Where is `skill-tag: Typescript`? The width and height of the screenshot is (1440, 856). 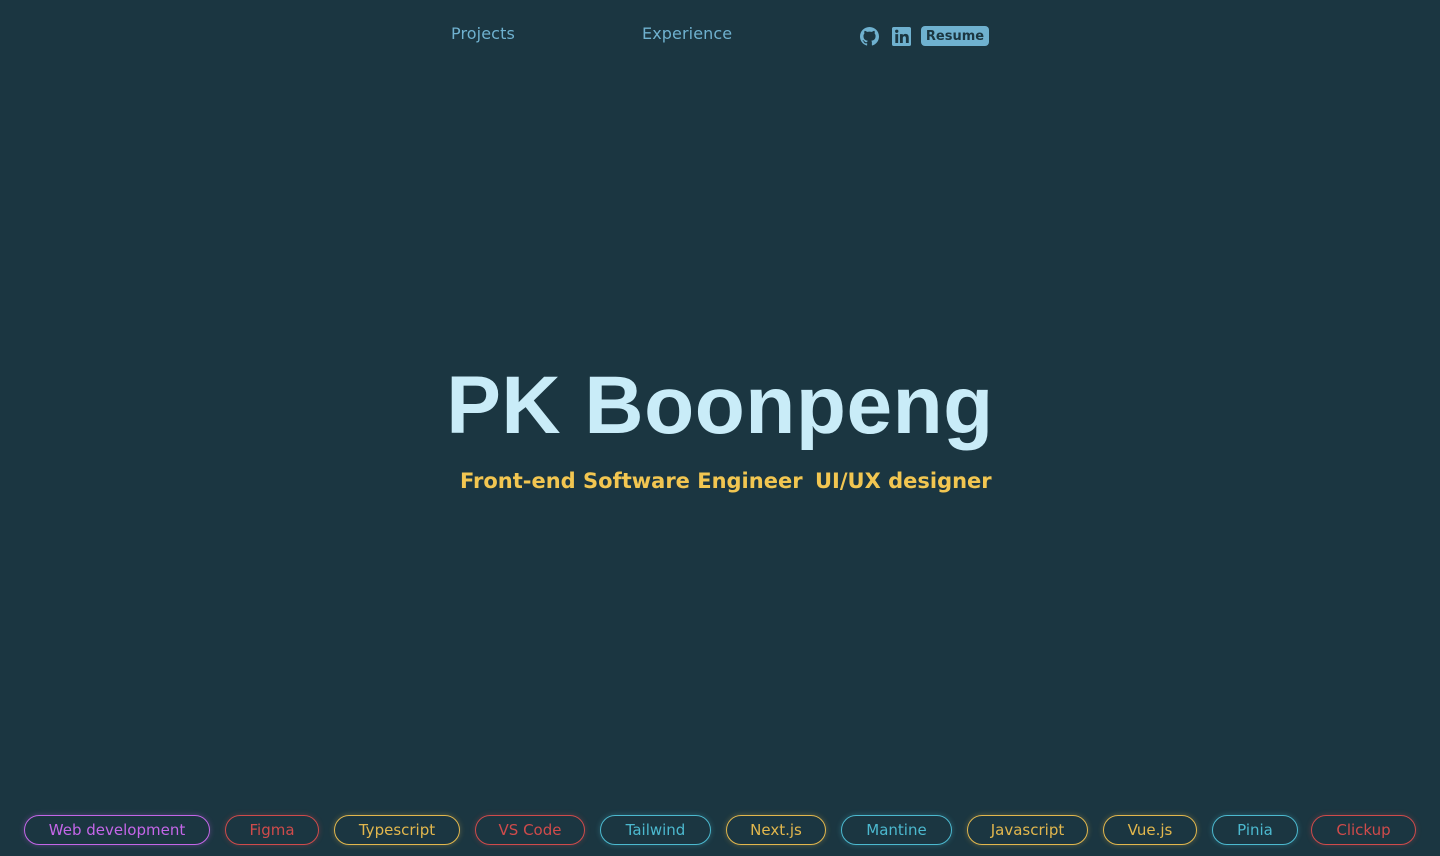
skill-tag: Typescript is located at coordinates (397, 830).